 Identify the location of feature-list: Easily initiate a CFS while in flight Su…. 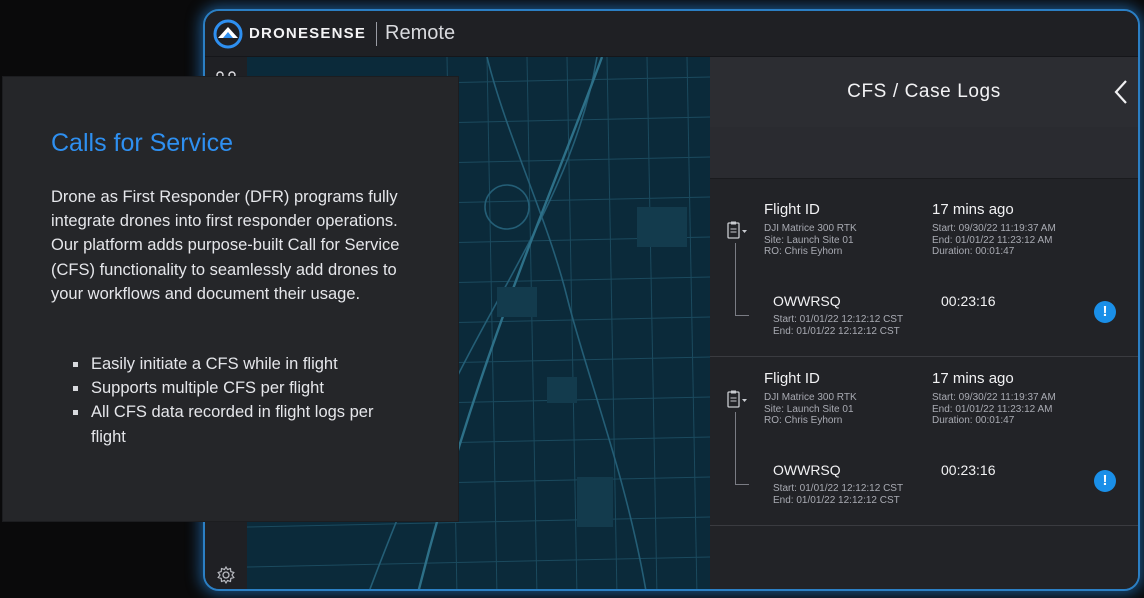
(241, 400).